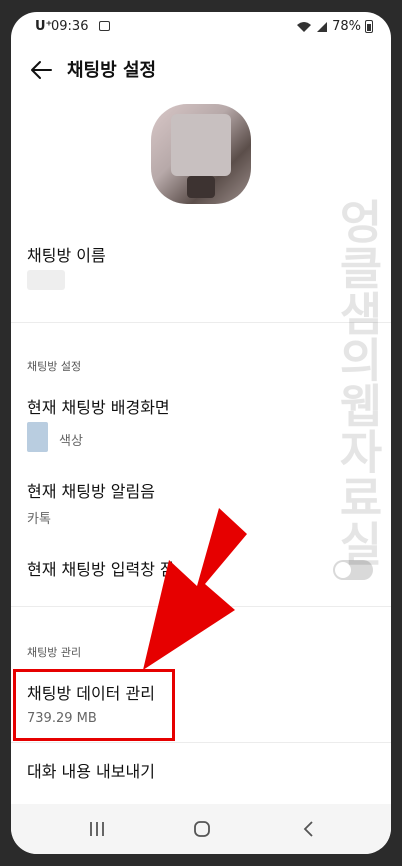 Image resolution: width=402 pixels, height=866 pixels. What do you see at coordinates (358, 382) in the screenshot?
I see `watermark-text: 엉클샘의웹자료실` at bounding box center [358, 382].